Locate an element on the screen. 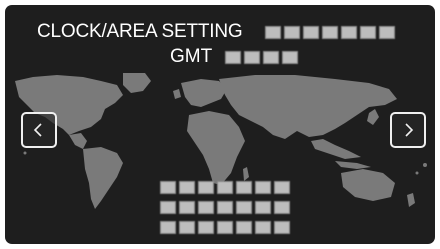 Image resolution: width=440 pixels, height=249 pixels. page-title: CLOCK/AREA SETTING is located at coordinates (140, 31).